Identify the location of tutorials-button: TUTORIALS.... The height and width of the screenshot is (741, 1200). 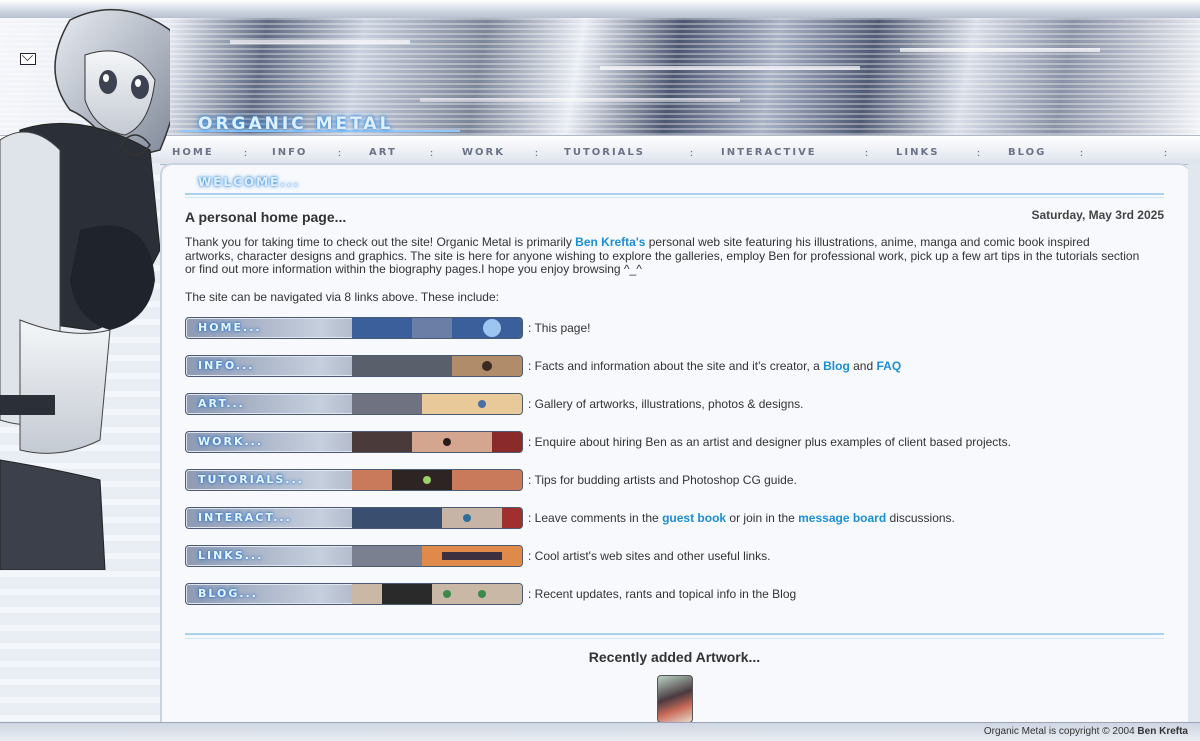
(354, 480).